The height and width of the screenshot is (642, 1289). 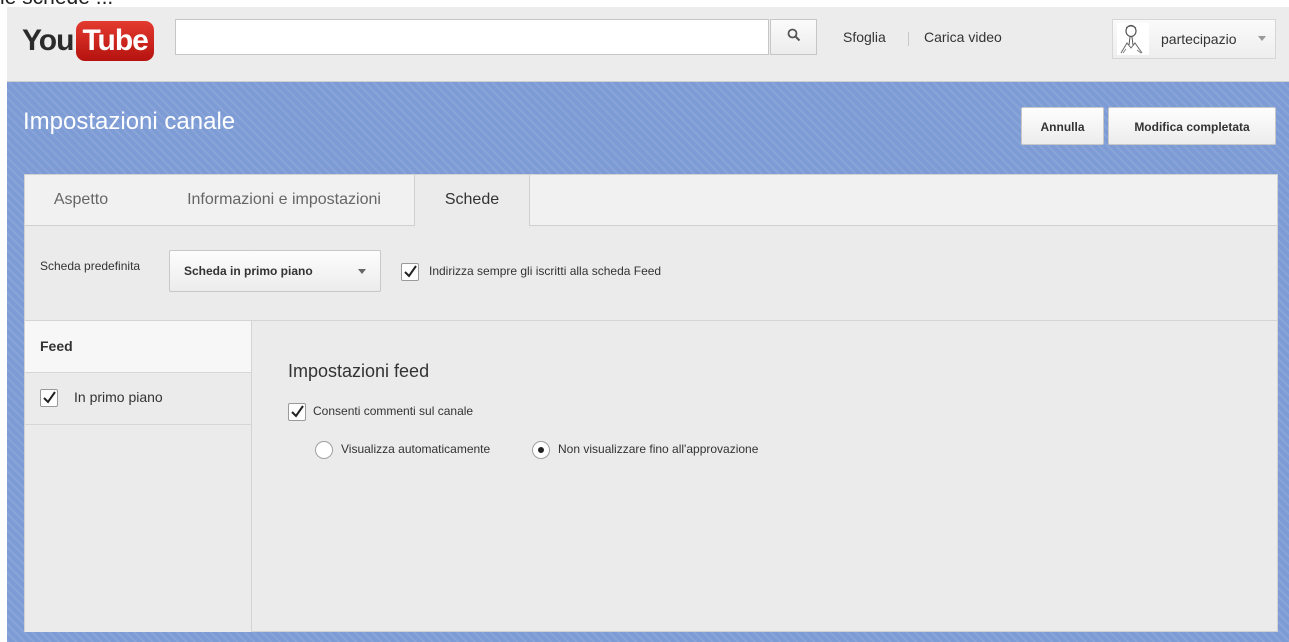 What do you see at coordinates (416, 449) in the screenshot?
I see `radio-auto-display-label: Visualizza automaticamente` at bounding box center [416, 449].